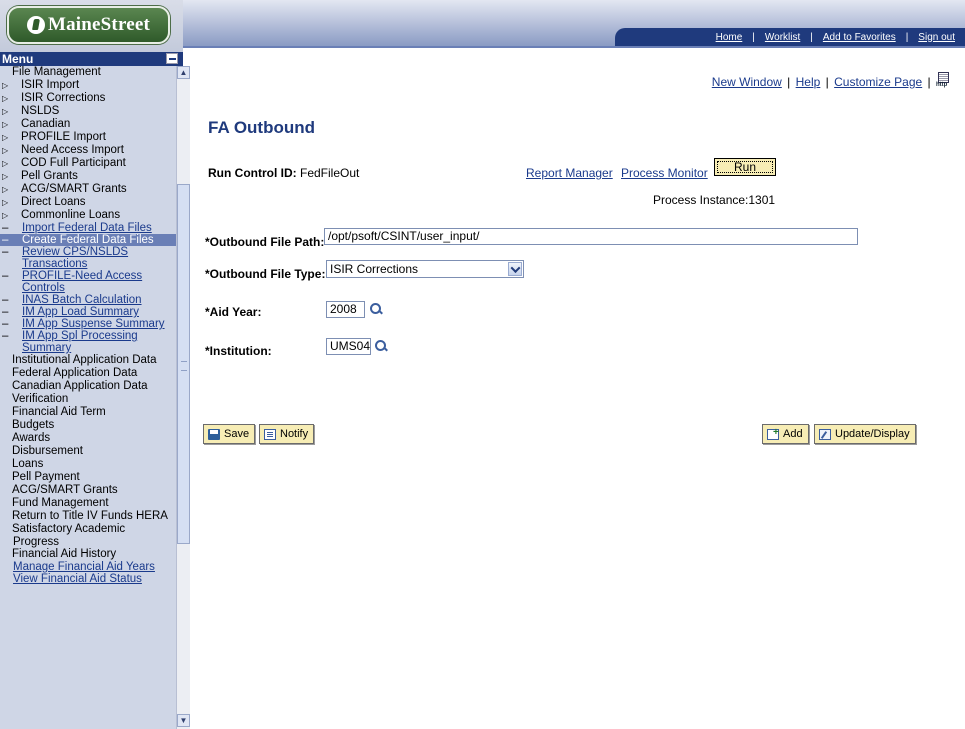 The height and width of the screenshot is (729, 965). Describe the element at coordinates (375, 308) in the screenshot. I see `aid-year-lookup-icon` at that location.